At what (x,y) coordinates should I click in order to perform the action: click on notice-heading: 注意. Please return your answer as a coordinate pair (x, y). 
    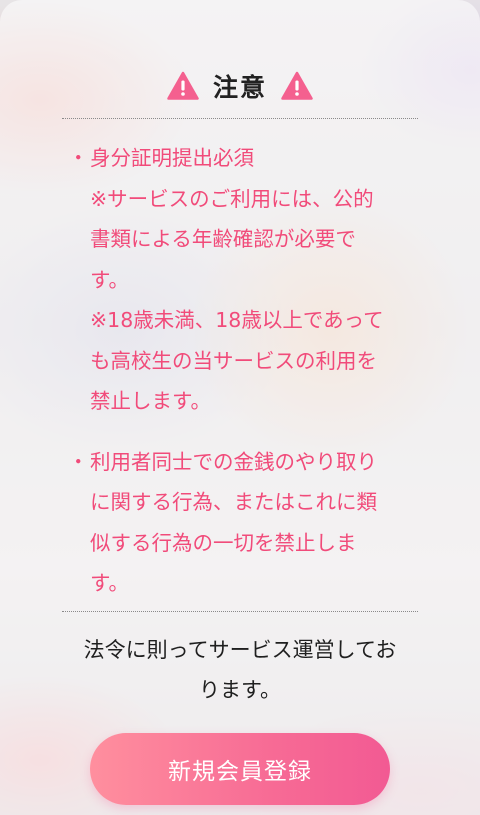
    Looking at the image, I should click on (240, 86).